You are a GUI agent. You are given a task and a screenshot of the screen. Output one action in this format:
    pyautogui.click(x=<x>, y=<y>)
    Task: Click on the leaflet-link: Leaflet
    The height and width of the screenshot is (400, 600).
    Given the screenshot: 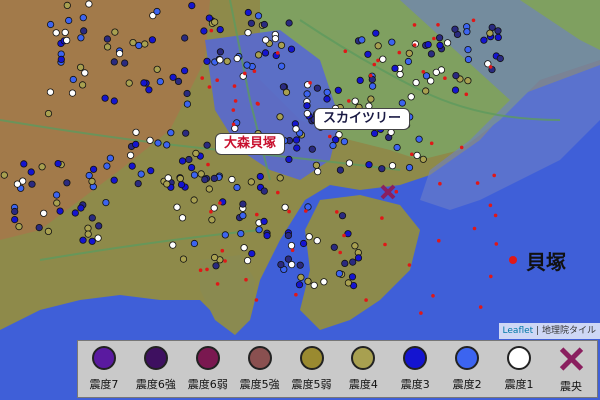 What is the action you would take?
    pyautogui.click(x=518, y=331)
    